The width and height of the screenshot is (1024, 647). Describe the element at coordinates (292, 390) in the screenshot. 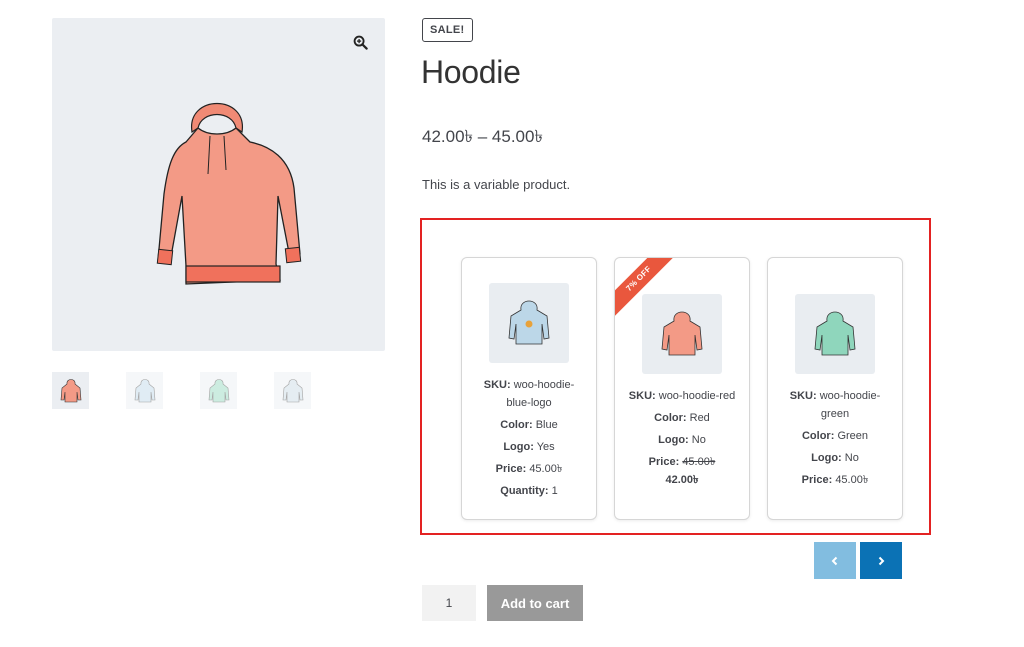

I see `thumbnail-hoodie-blue` at that location.